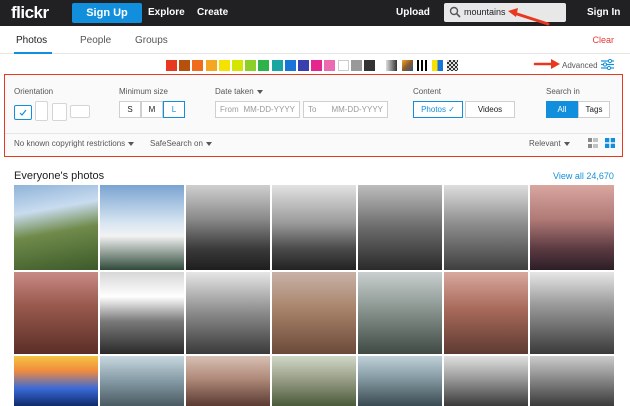 This screenshot has width=630, height=406. I want to click on check-icon, so click(23, 112).